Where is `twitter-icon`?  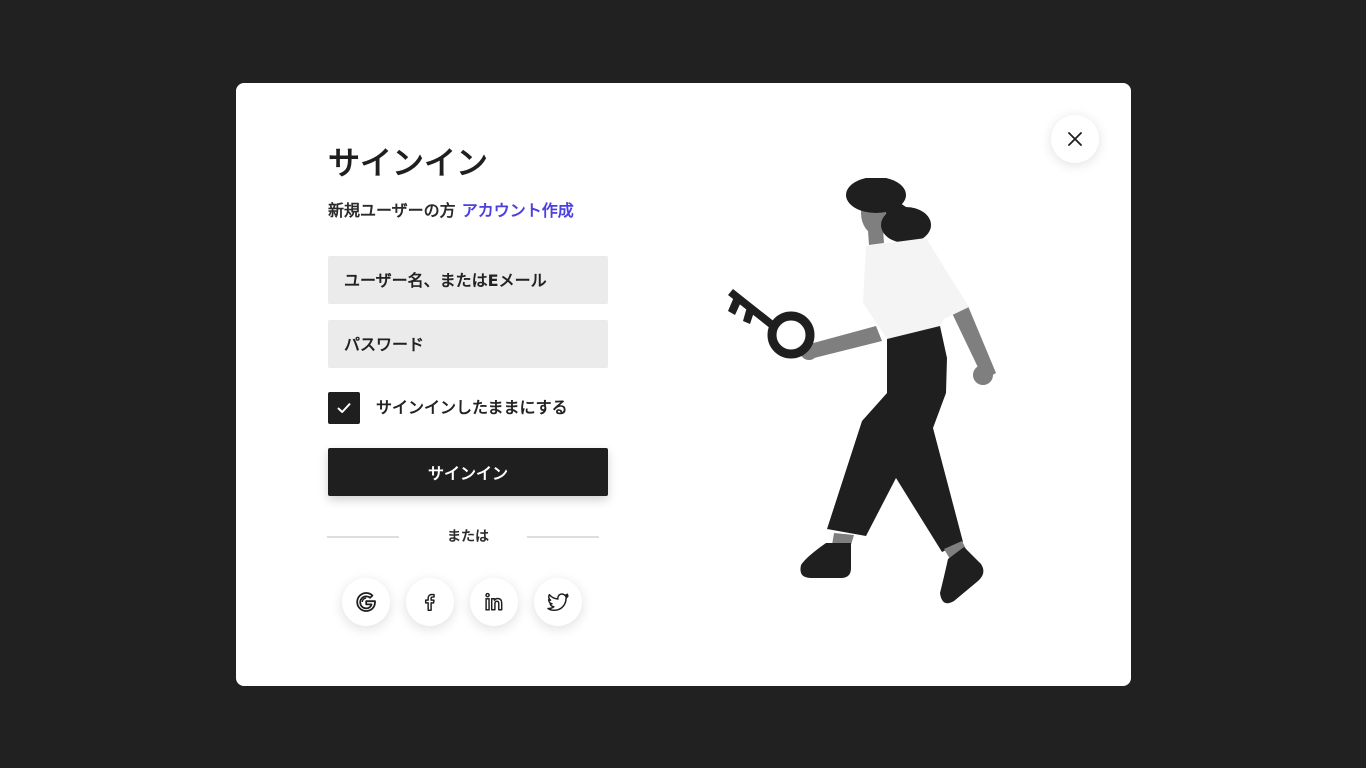 twitter-icon is located at coordinates (558, 602).